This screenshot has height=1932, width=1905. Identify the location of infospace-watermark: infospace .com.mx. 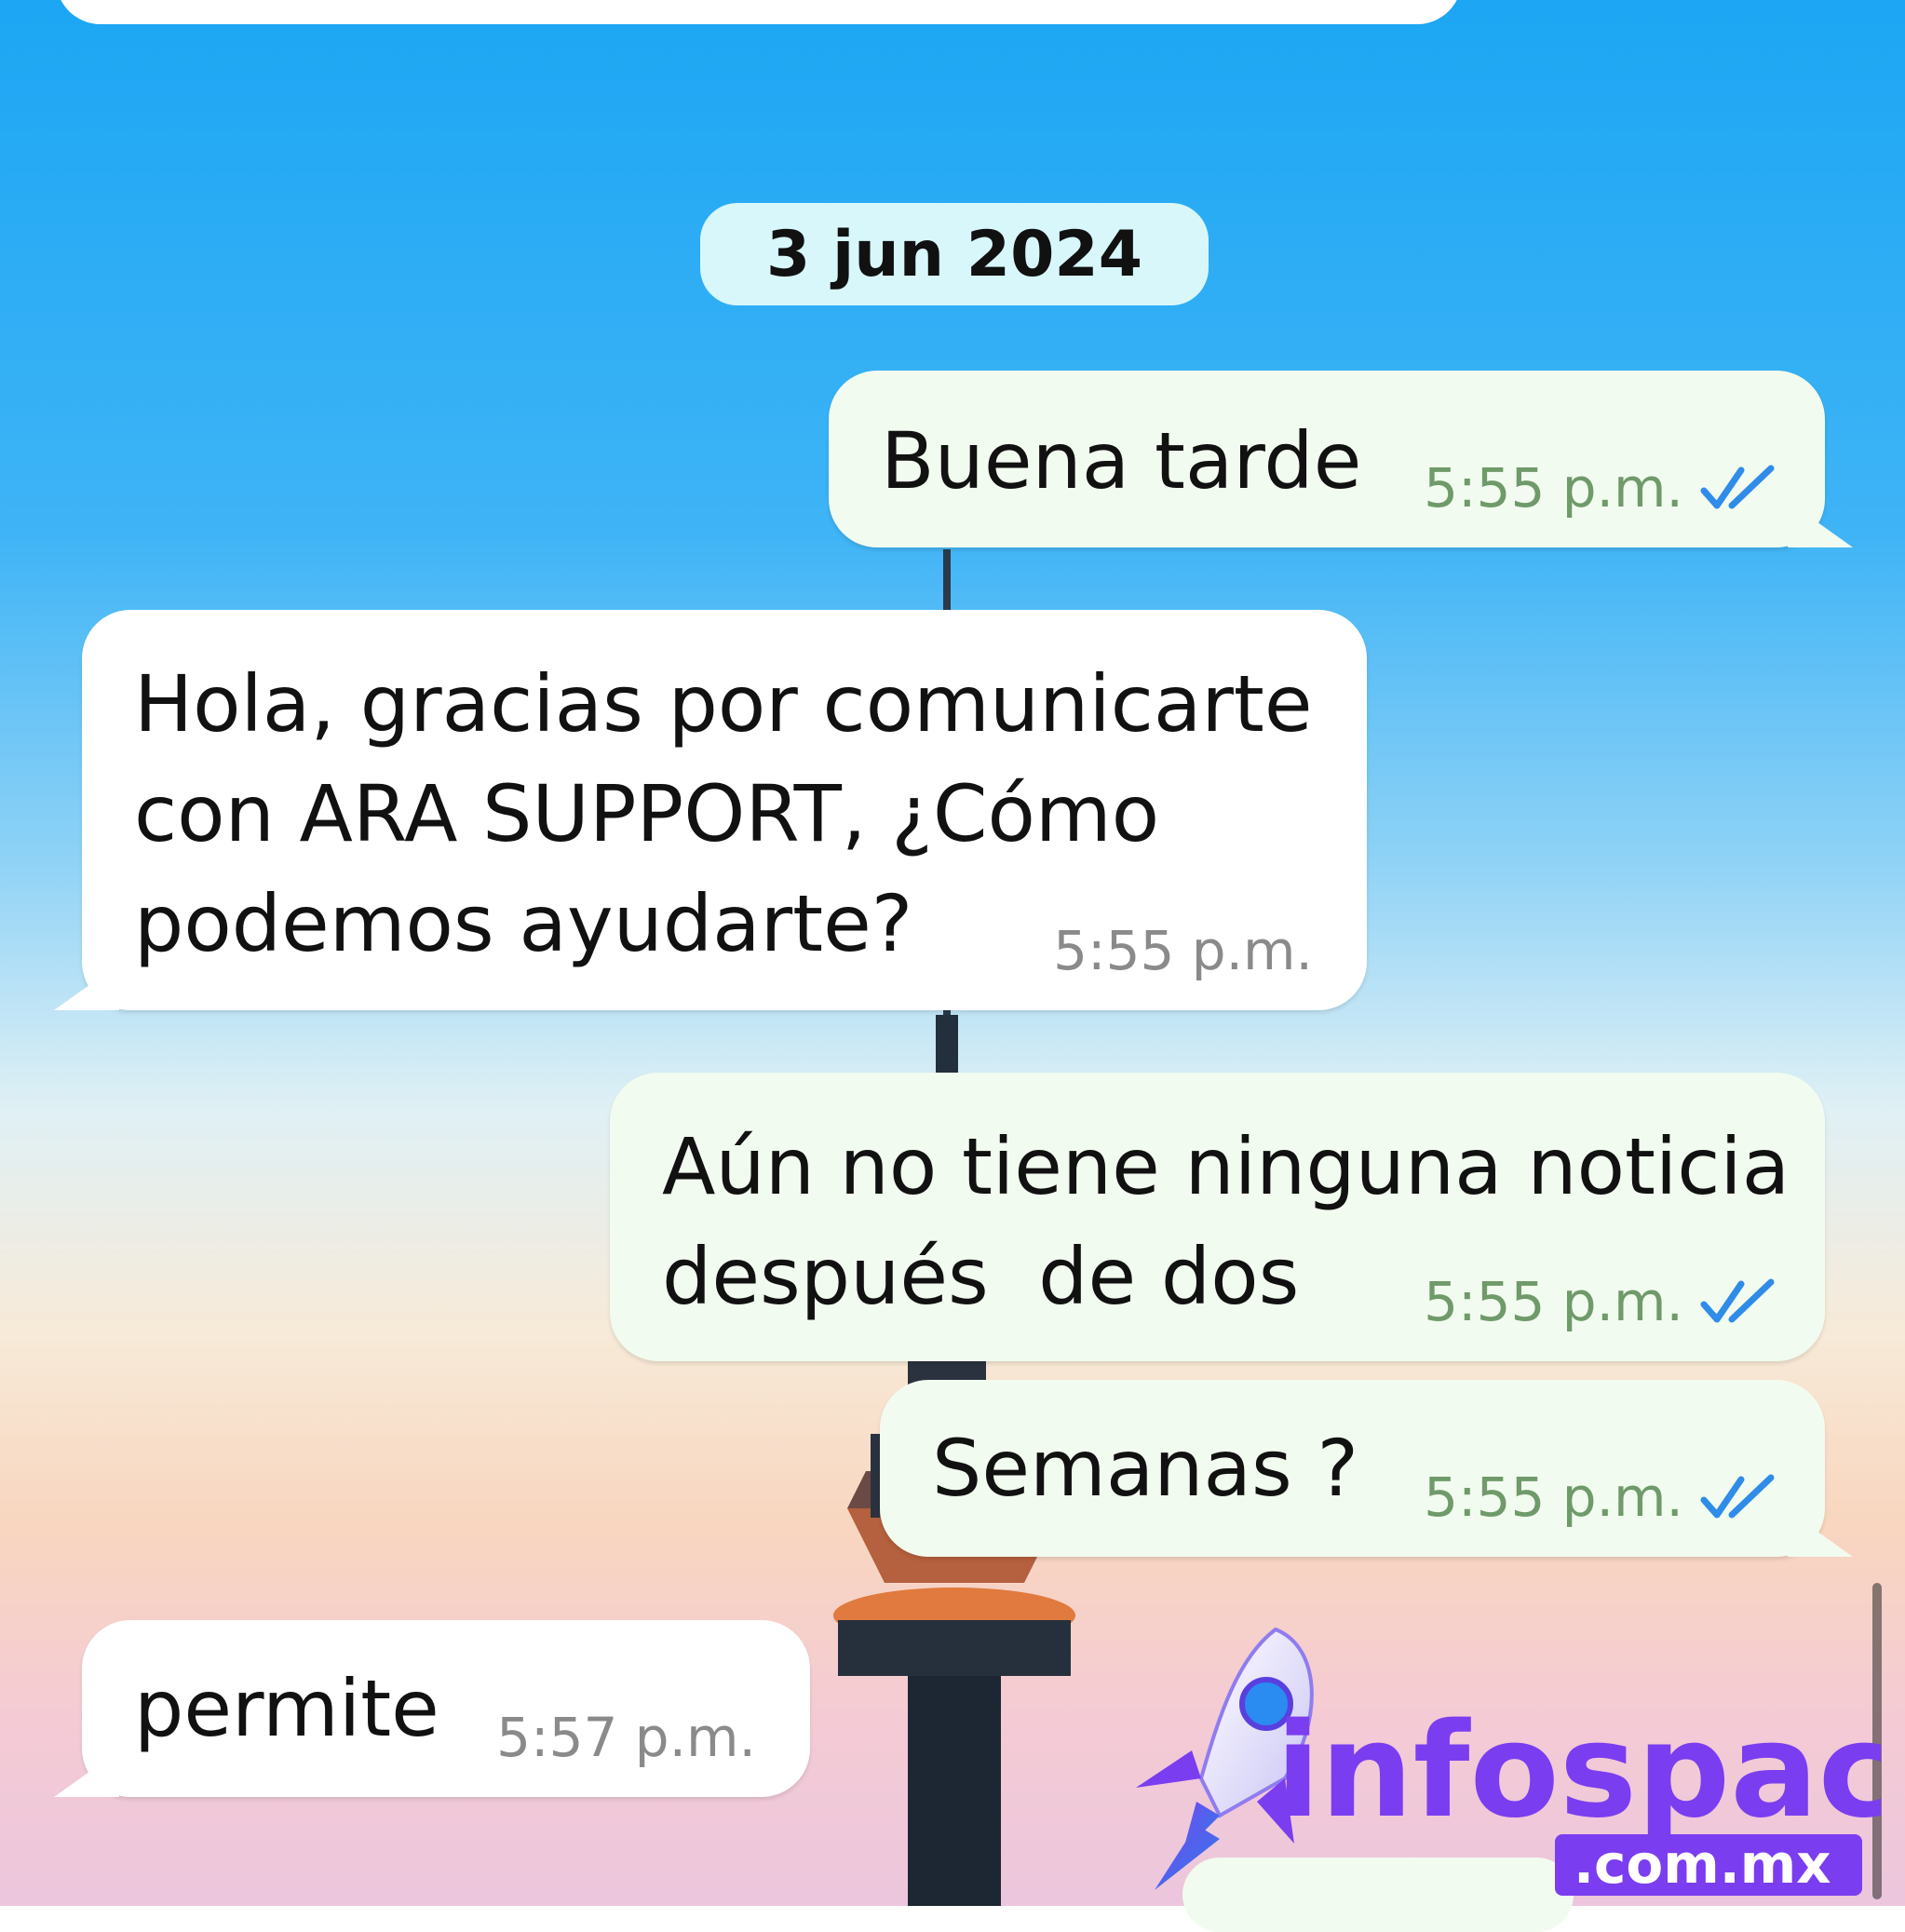
(1508, 1762).